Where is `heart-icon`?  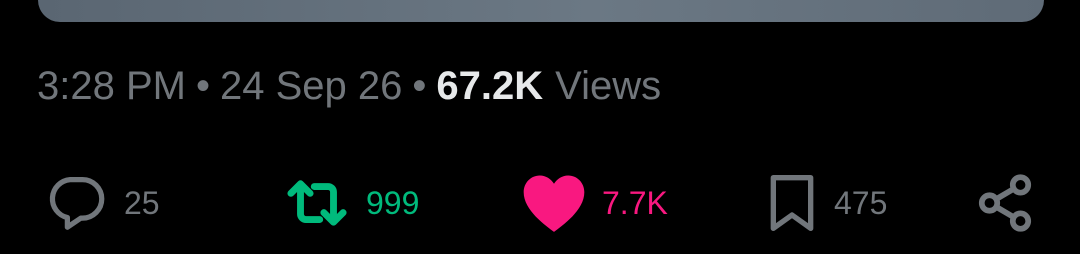 heart-icon is located at coordinates (554, 203).